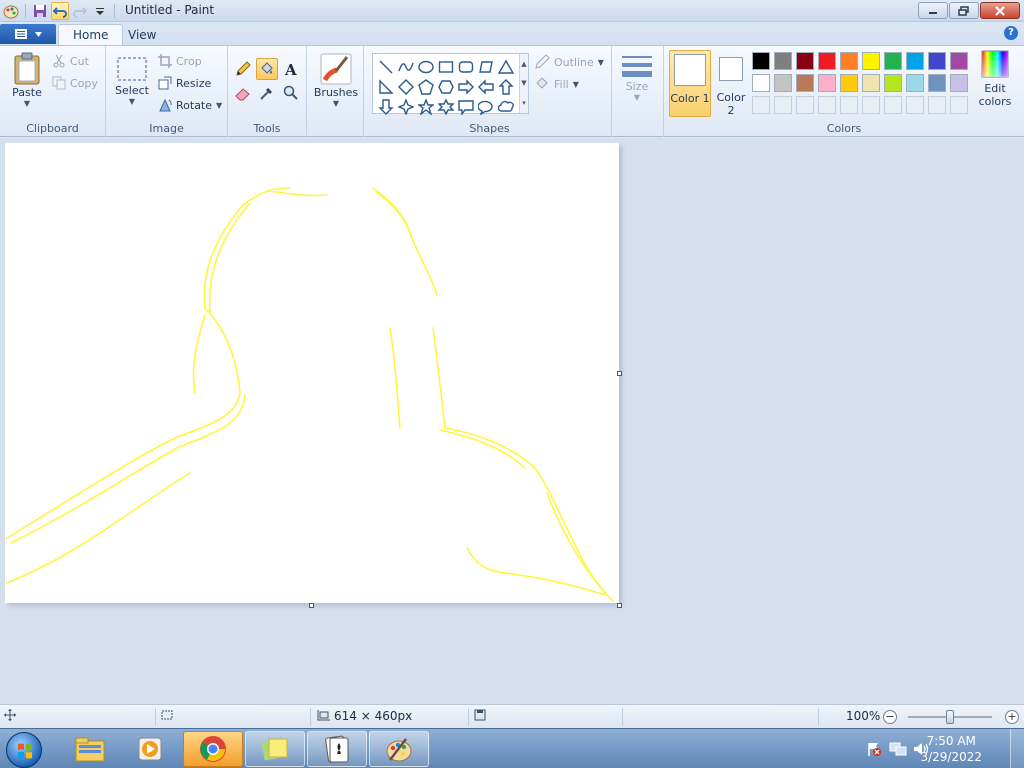 Image resolution: width=1024 pixels, height=768 pixels. Describe the element at coordinates (446, 107) in the screenshot. I see `six-point-star-shape-icon` at that location.